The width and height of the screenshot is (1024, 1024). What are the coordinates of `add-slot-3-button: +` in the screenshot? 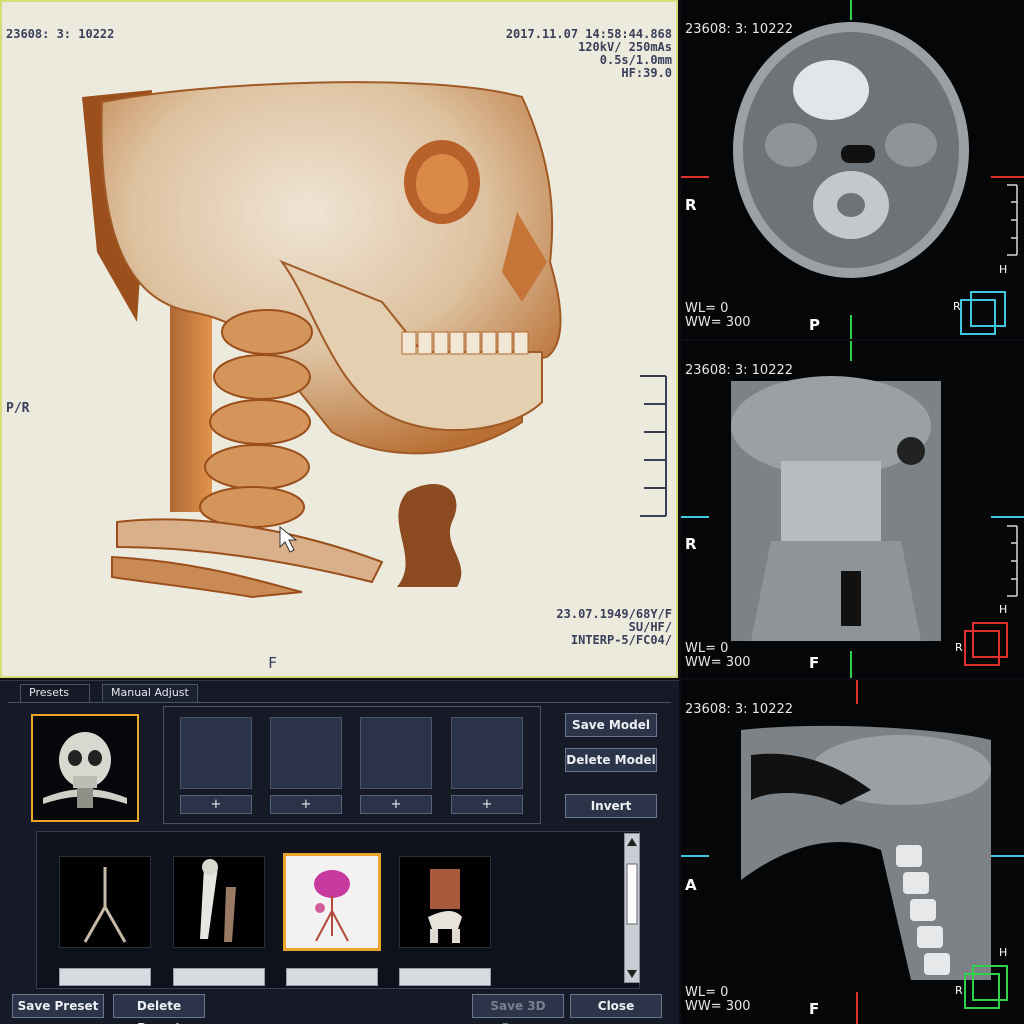 It's located at (396, 804).